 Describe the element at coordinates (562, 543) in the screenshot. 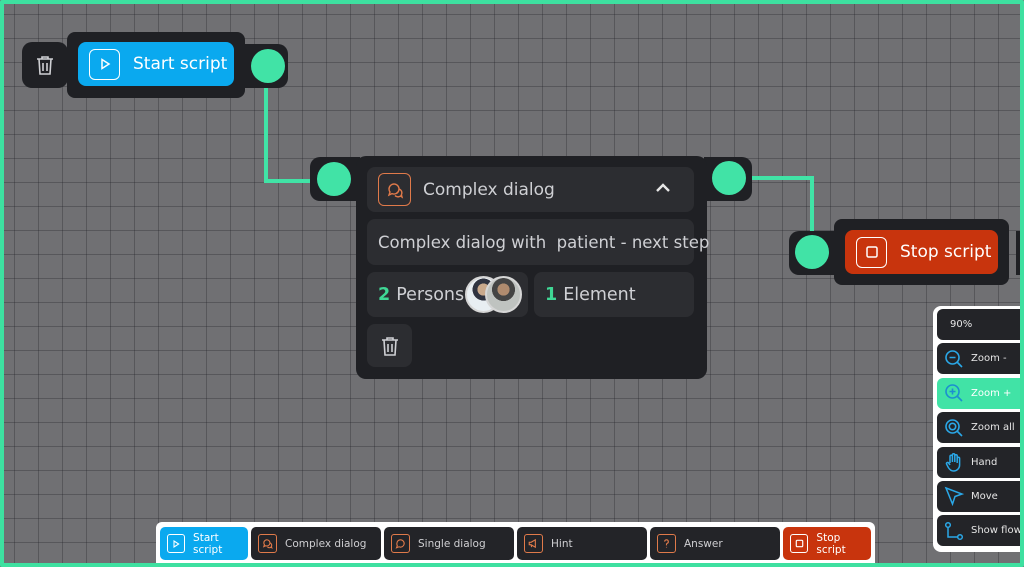

I see `toolbar-hint-label: Hint` at that location.